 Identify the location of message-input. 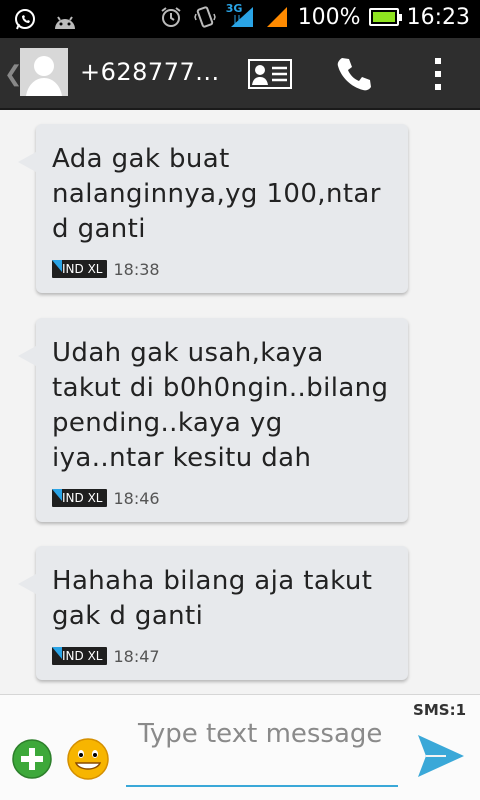
(262, 750).